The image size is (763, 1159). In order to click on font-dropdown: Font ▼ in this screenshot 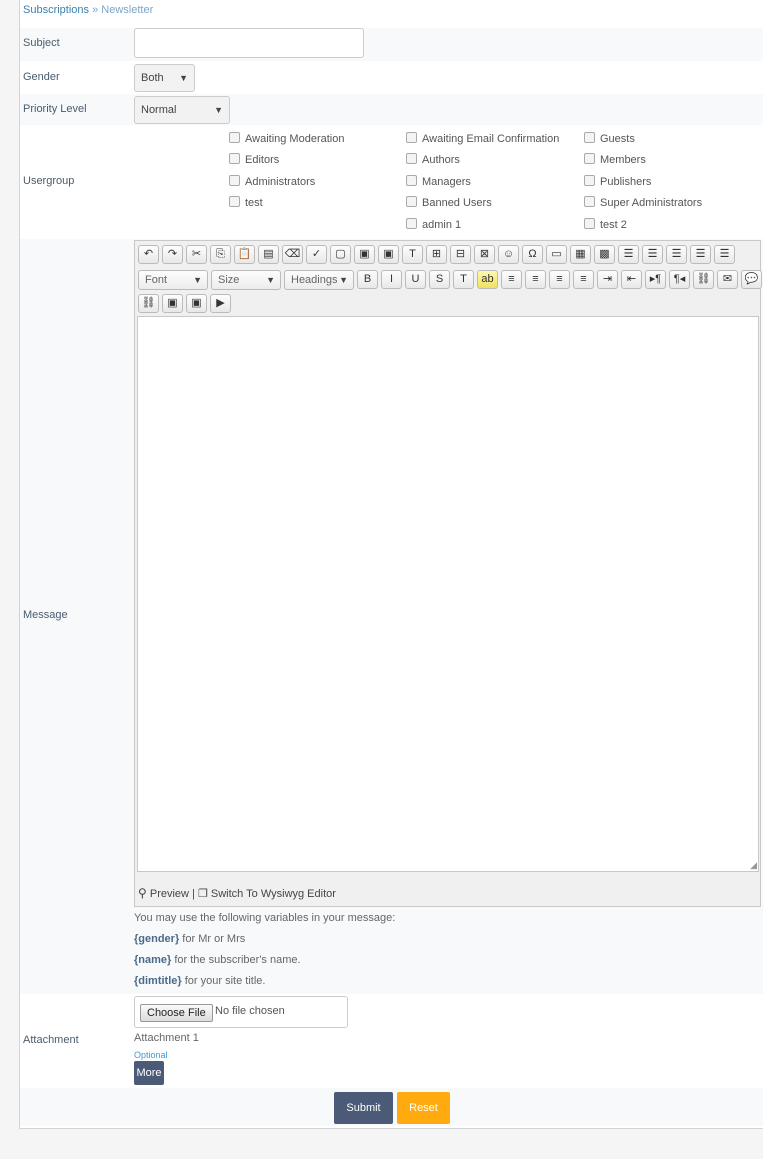, I will do `click(173, 280)`.